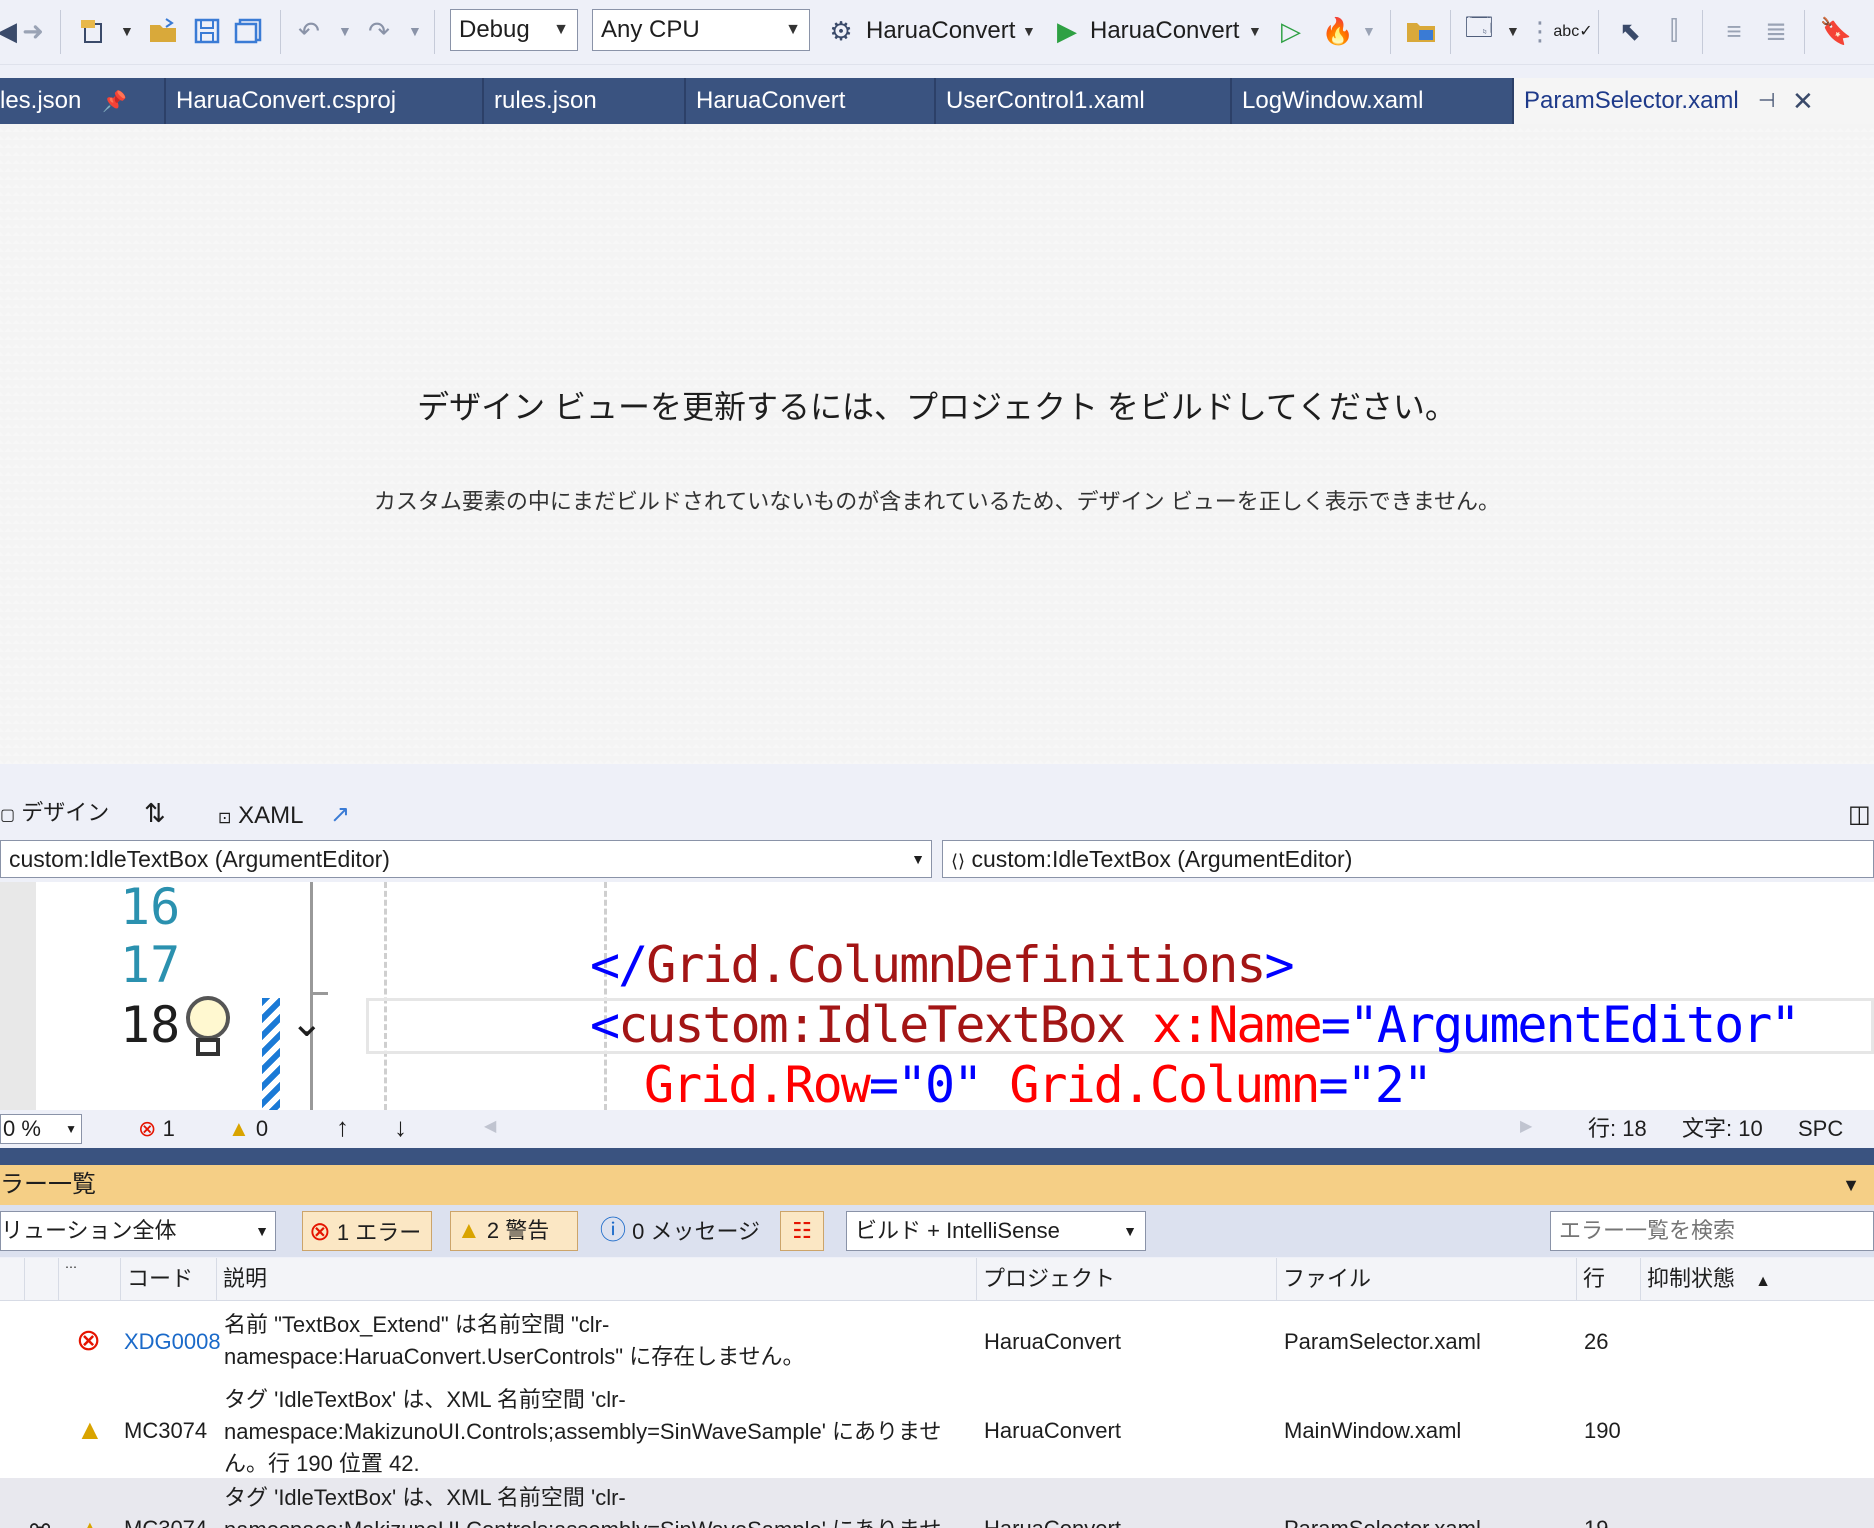 Image resolution: width=1874 pixels, height=1528 pixels. I want to click on undo-dropdown-arrow: ▼, so click(345, 31).